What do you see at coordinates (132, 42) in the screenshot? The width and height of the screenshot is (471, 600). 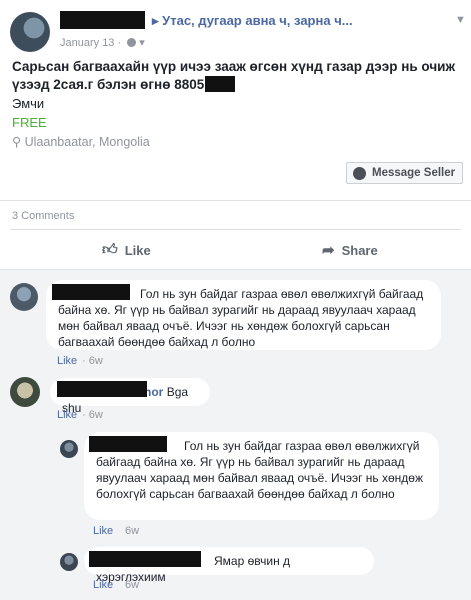 I see `globe-icon` at bounding box center [132, 42].